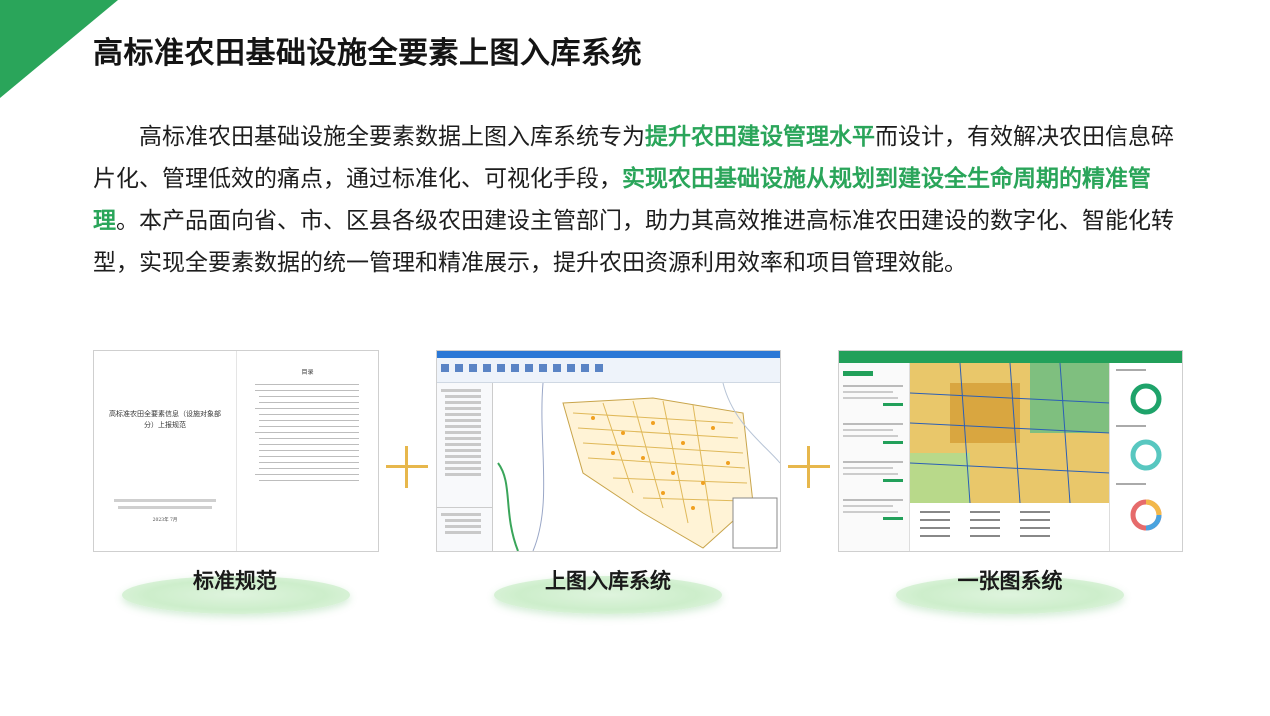 The height and width of the screenshot is (716, 1270). Describe the element at coordinates (307, 451) in the screenshot. I see `document-toc: 目录` at that location.